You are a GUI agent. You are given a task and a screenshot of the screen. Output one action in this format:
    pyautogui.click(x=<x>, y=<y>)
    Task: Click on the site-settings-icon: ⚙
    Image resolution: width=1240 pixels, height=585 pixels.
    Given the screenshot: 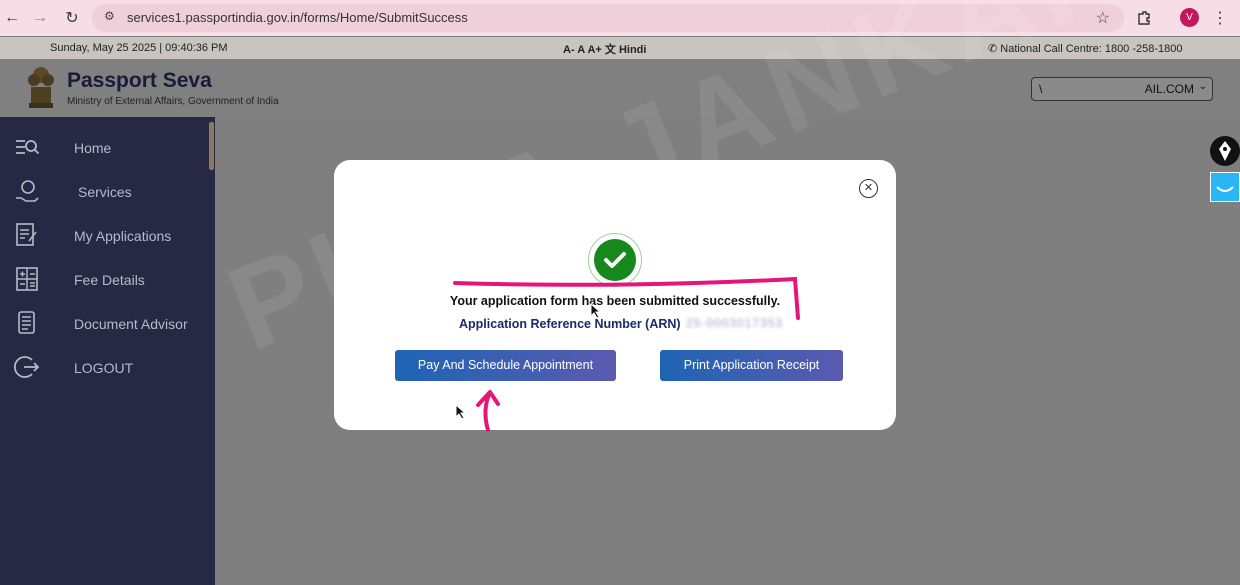 What is the action you would take?
    pyautogui.click(x=109, y=16)
    